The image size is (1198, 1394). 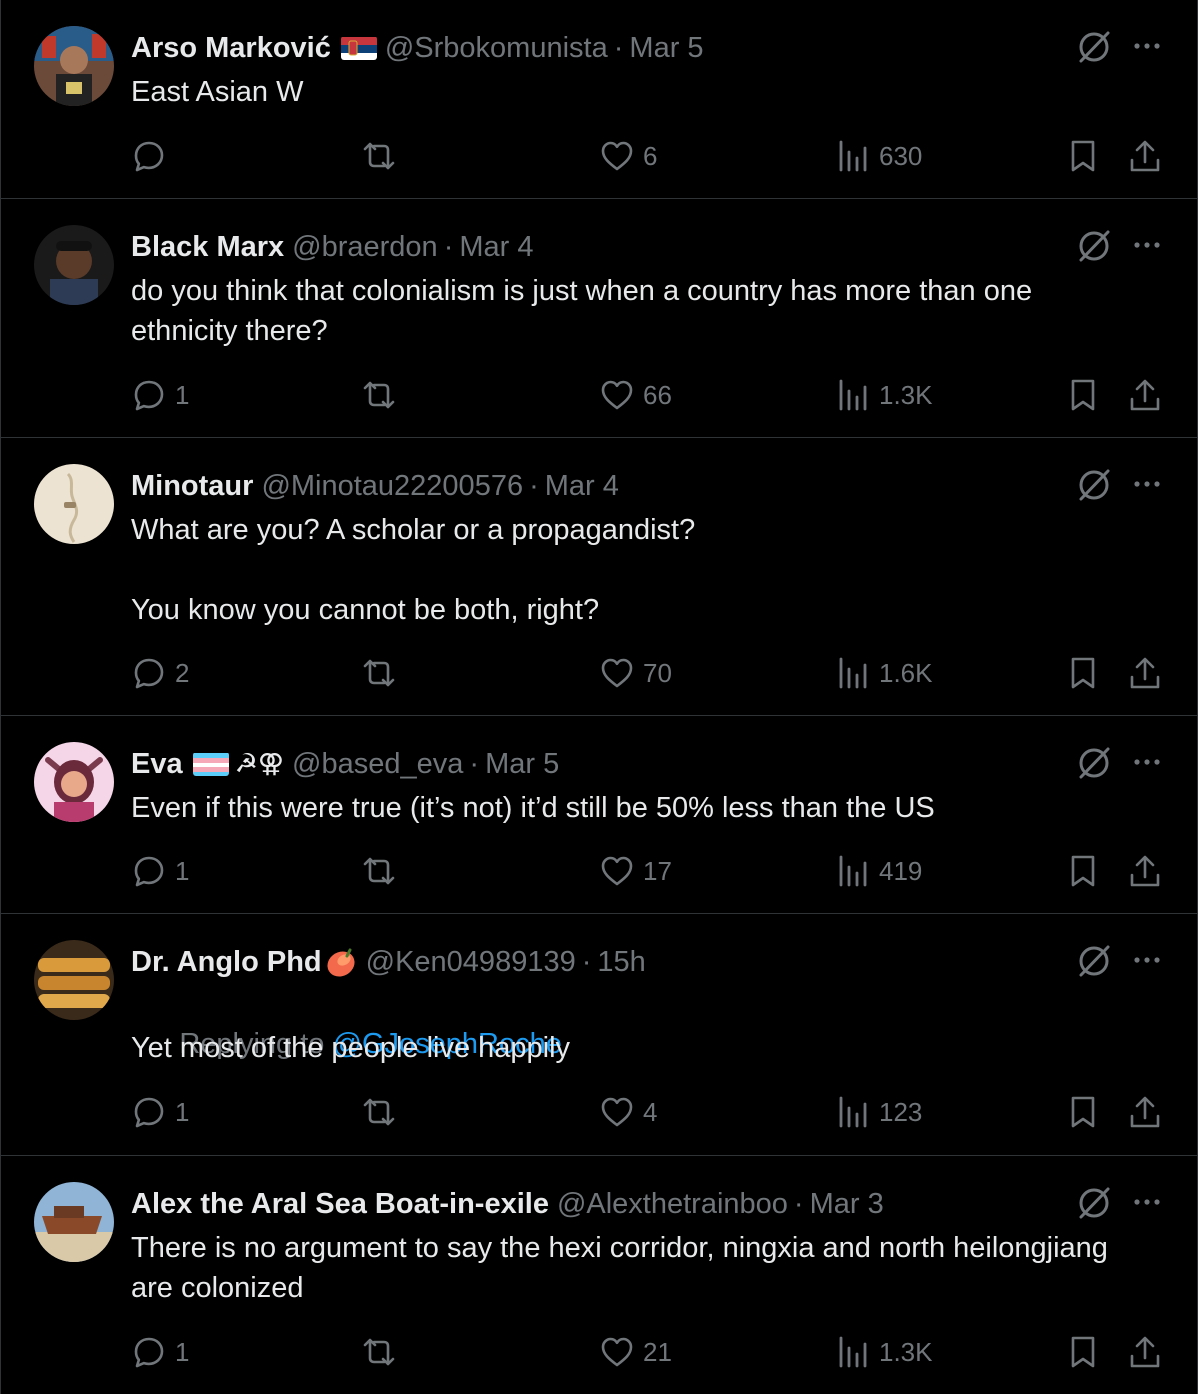 I want to click on like-button: 17, so click(x=635, y=871).